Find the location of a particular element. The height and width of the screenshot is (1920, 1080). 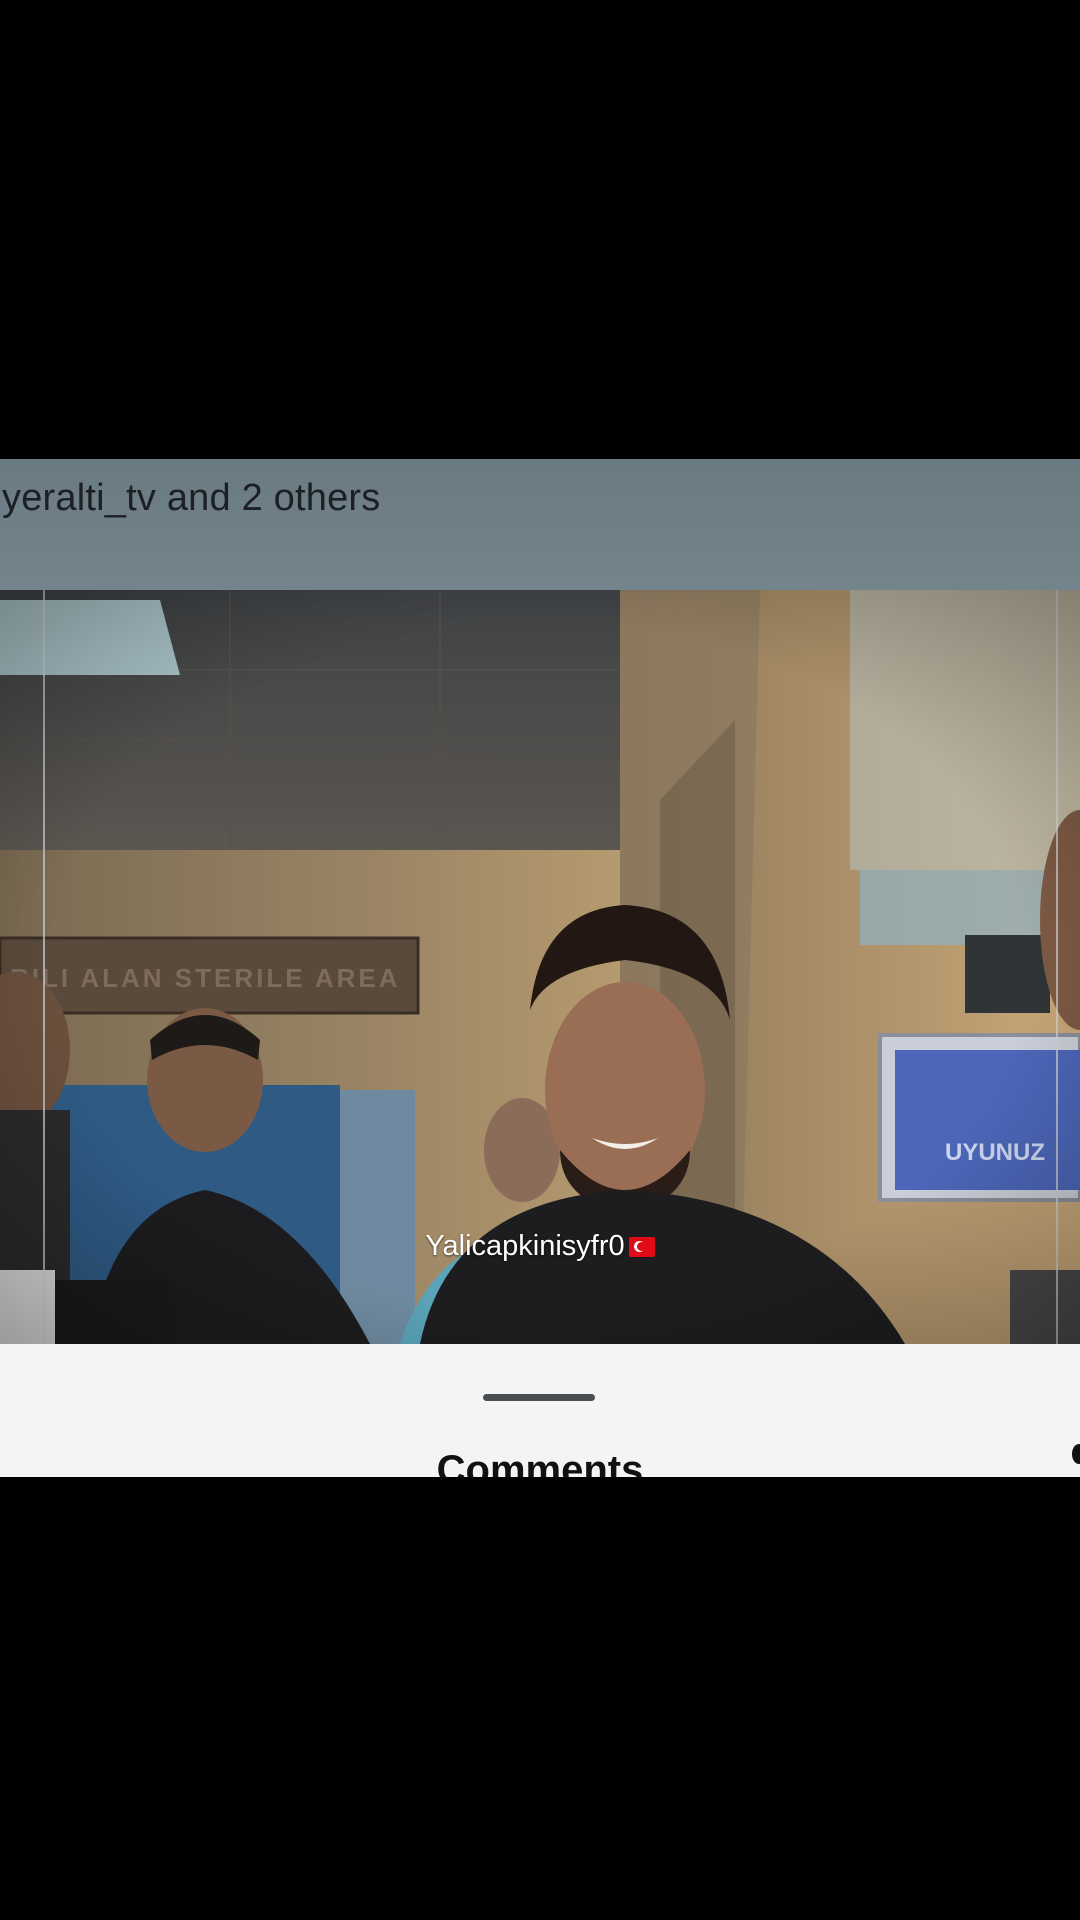

edge-dot is located at coordinates (1076, 1454).